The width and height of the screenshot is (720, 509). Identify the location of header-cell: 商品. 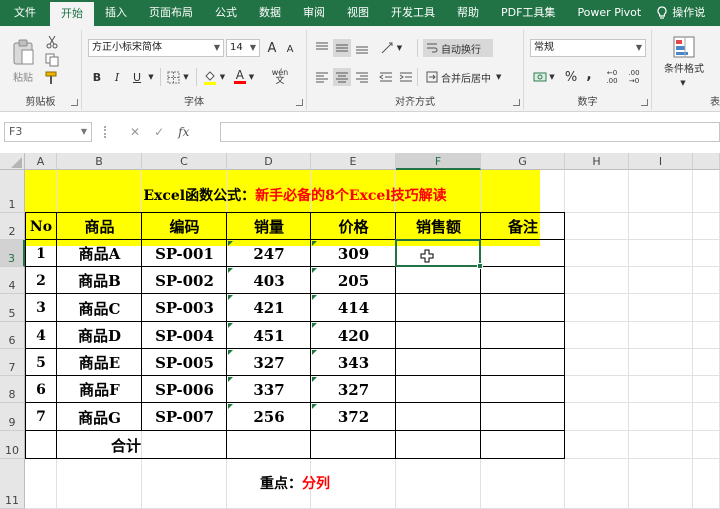
(99, 226).